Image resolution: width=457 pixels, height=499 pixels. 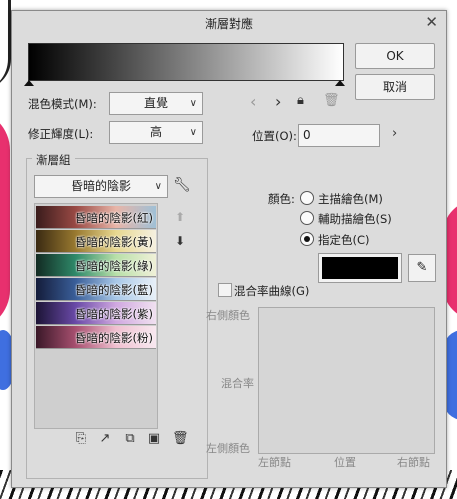 What do you see at coordinates (274, 462) in the screenshot?
I see `curve-x-left-label: 左節點` at bounding box center [274, 462].